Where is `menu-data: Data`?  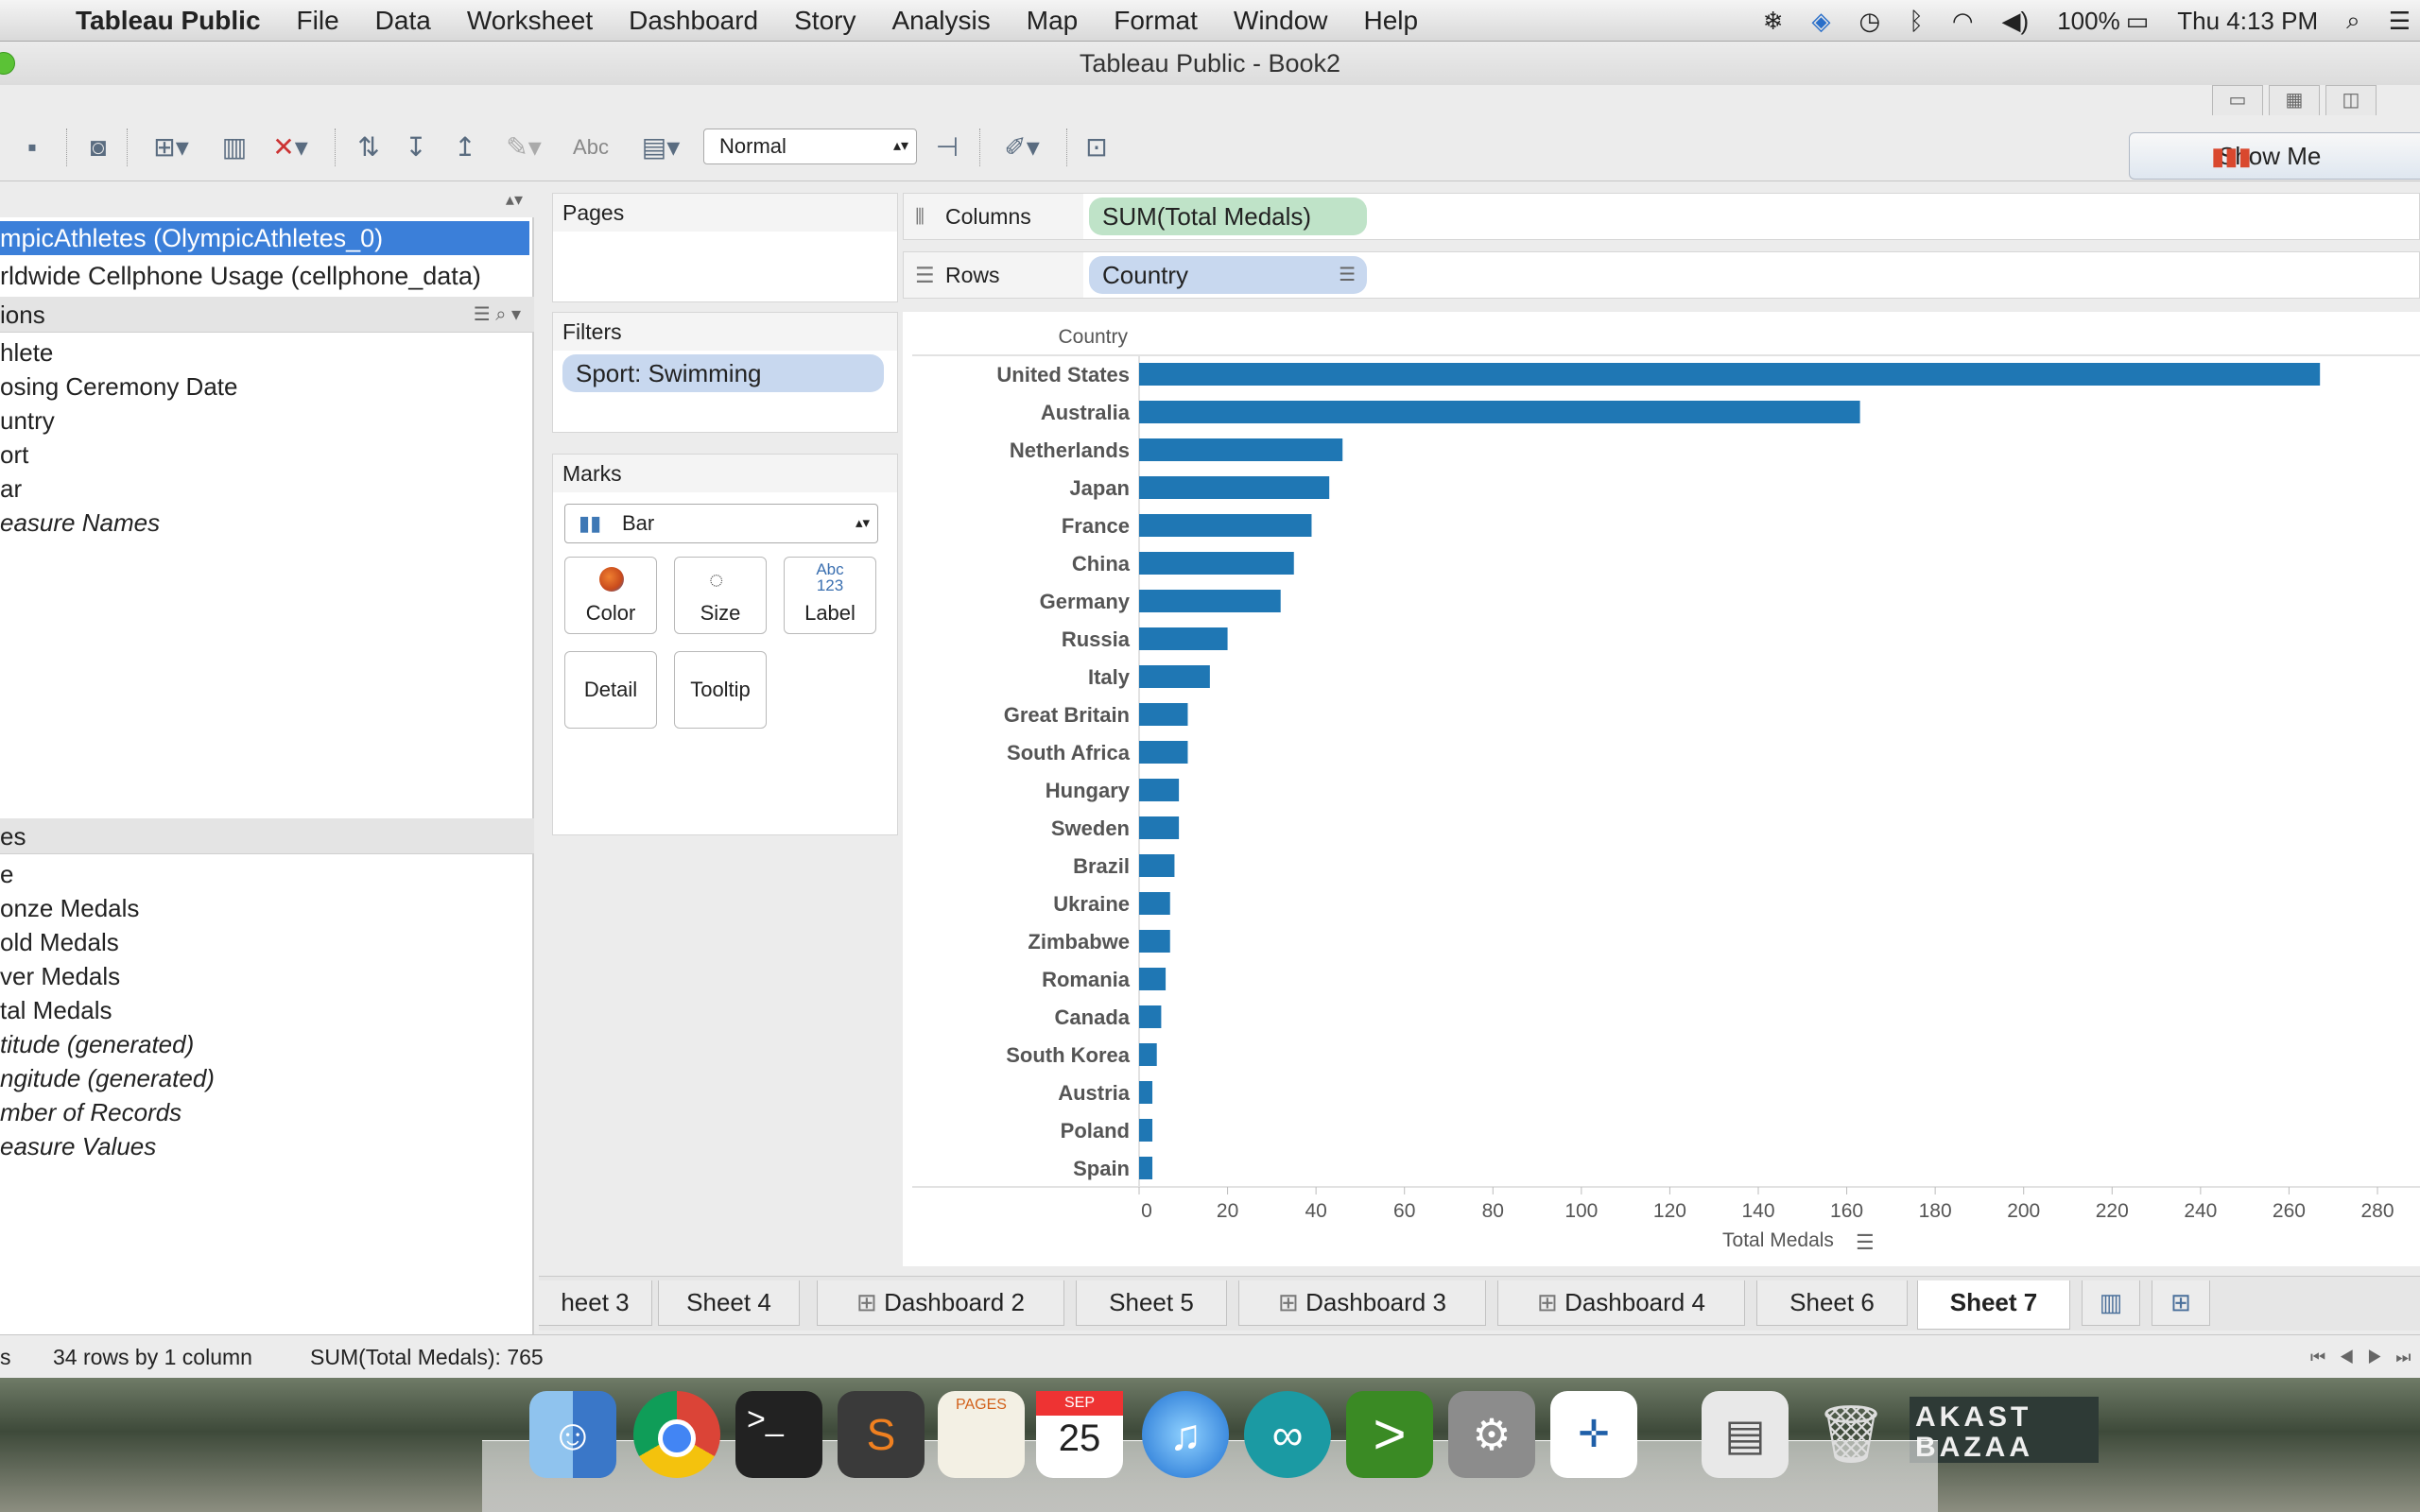 menu-data: Data is located at coordinates (403, 21).